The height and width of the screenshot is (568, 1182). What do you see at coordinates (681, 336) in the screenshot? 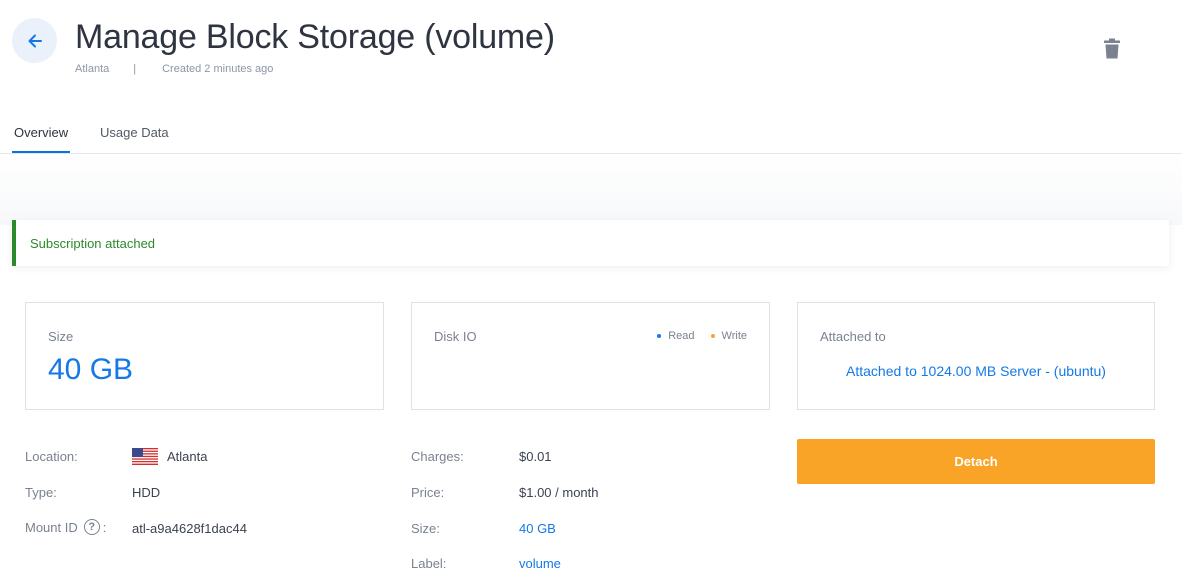
I see `legend-read-label: Read` at bounding box center [681, 336].